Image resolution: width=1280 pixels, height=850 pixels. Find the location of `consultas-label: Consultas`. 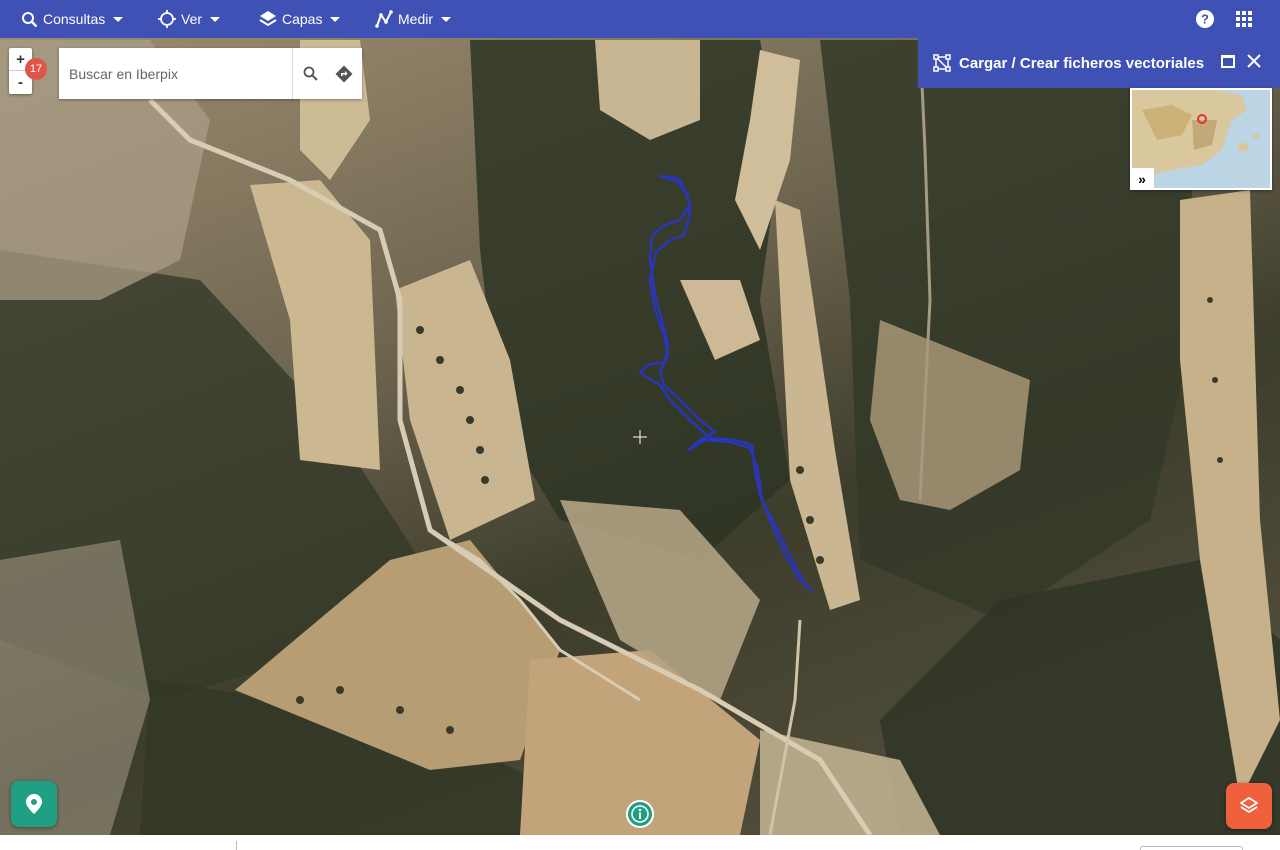

consultas-label: Consultas is located at coordinates (74, 19).